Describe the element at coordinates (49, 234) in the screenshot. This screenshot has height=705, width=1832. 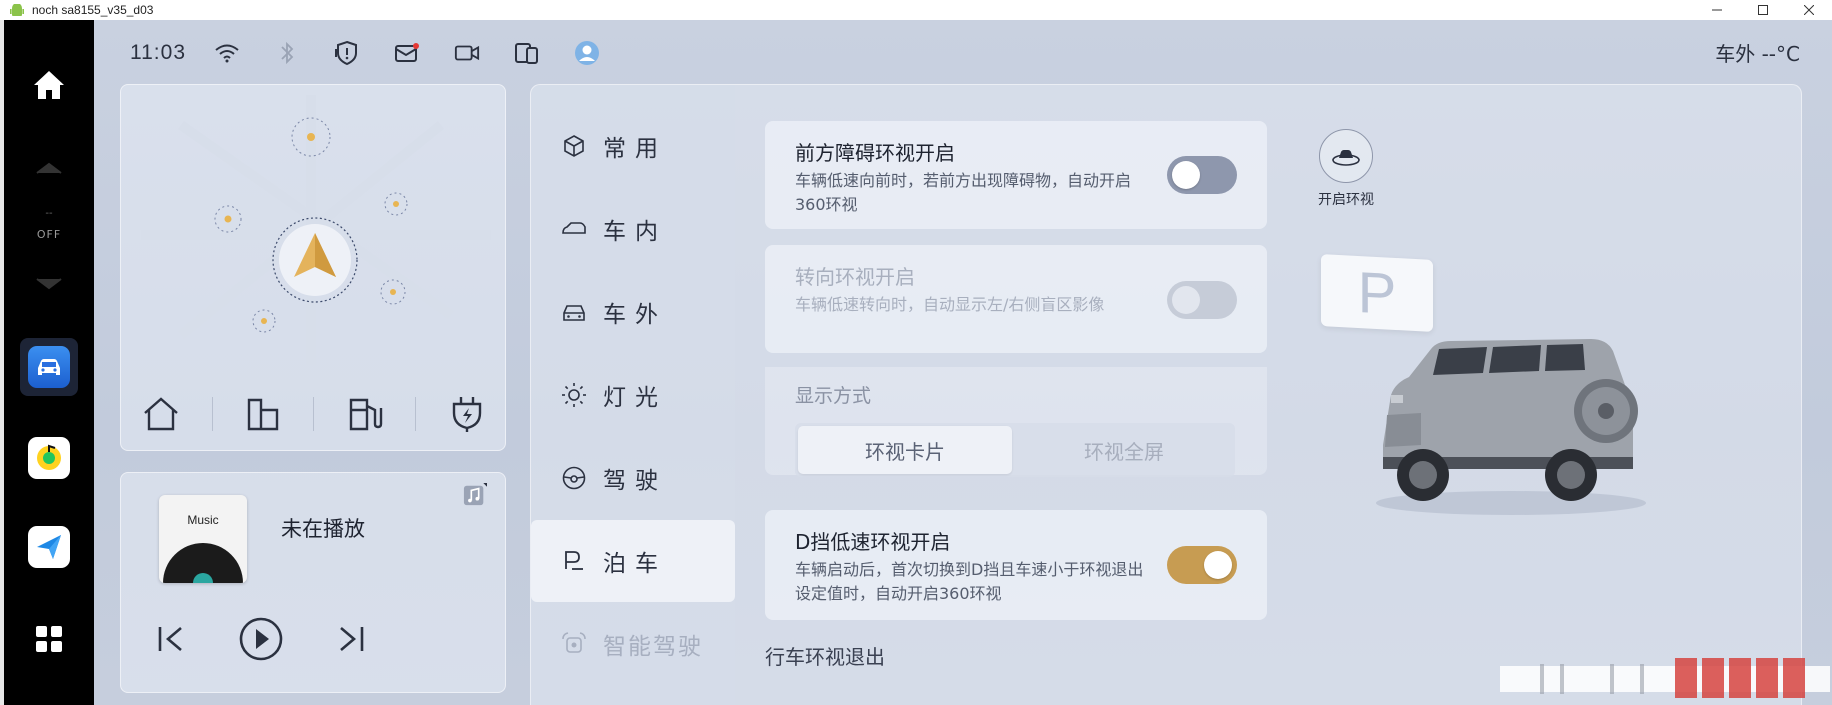
I see `off-label: OFF` at that location.